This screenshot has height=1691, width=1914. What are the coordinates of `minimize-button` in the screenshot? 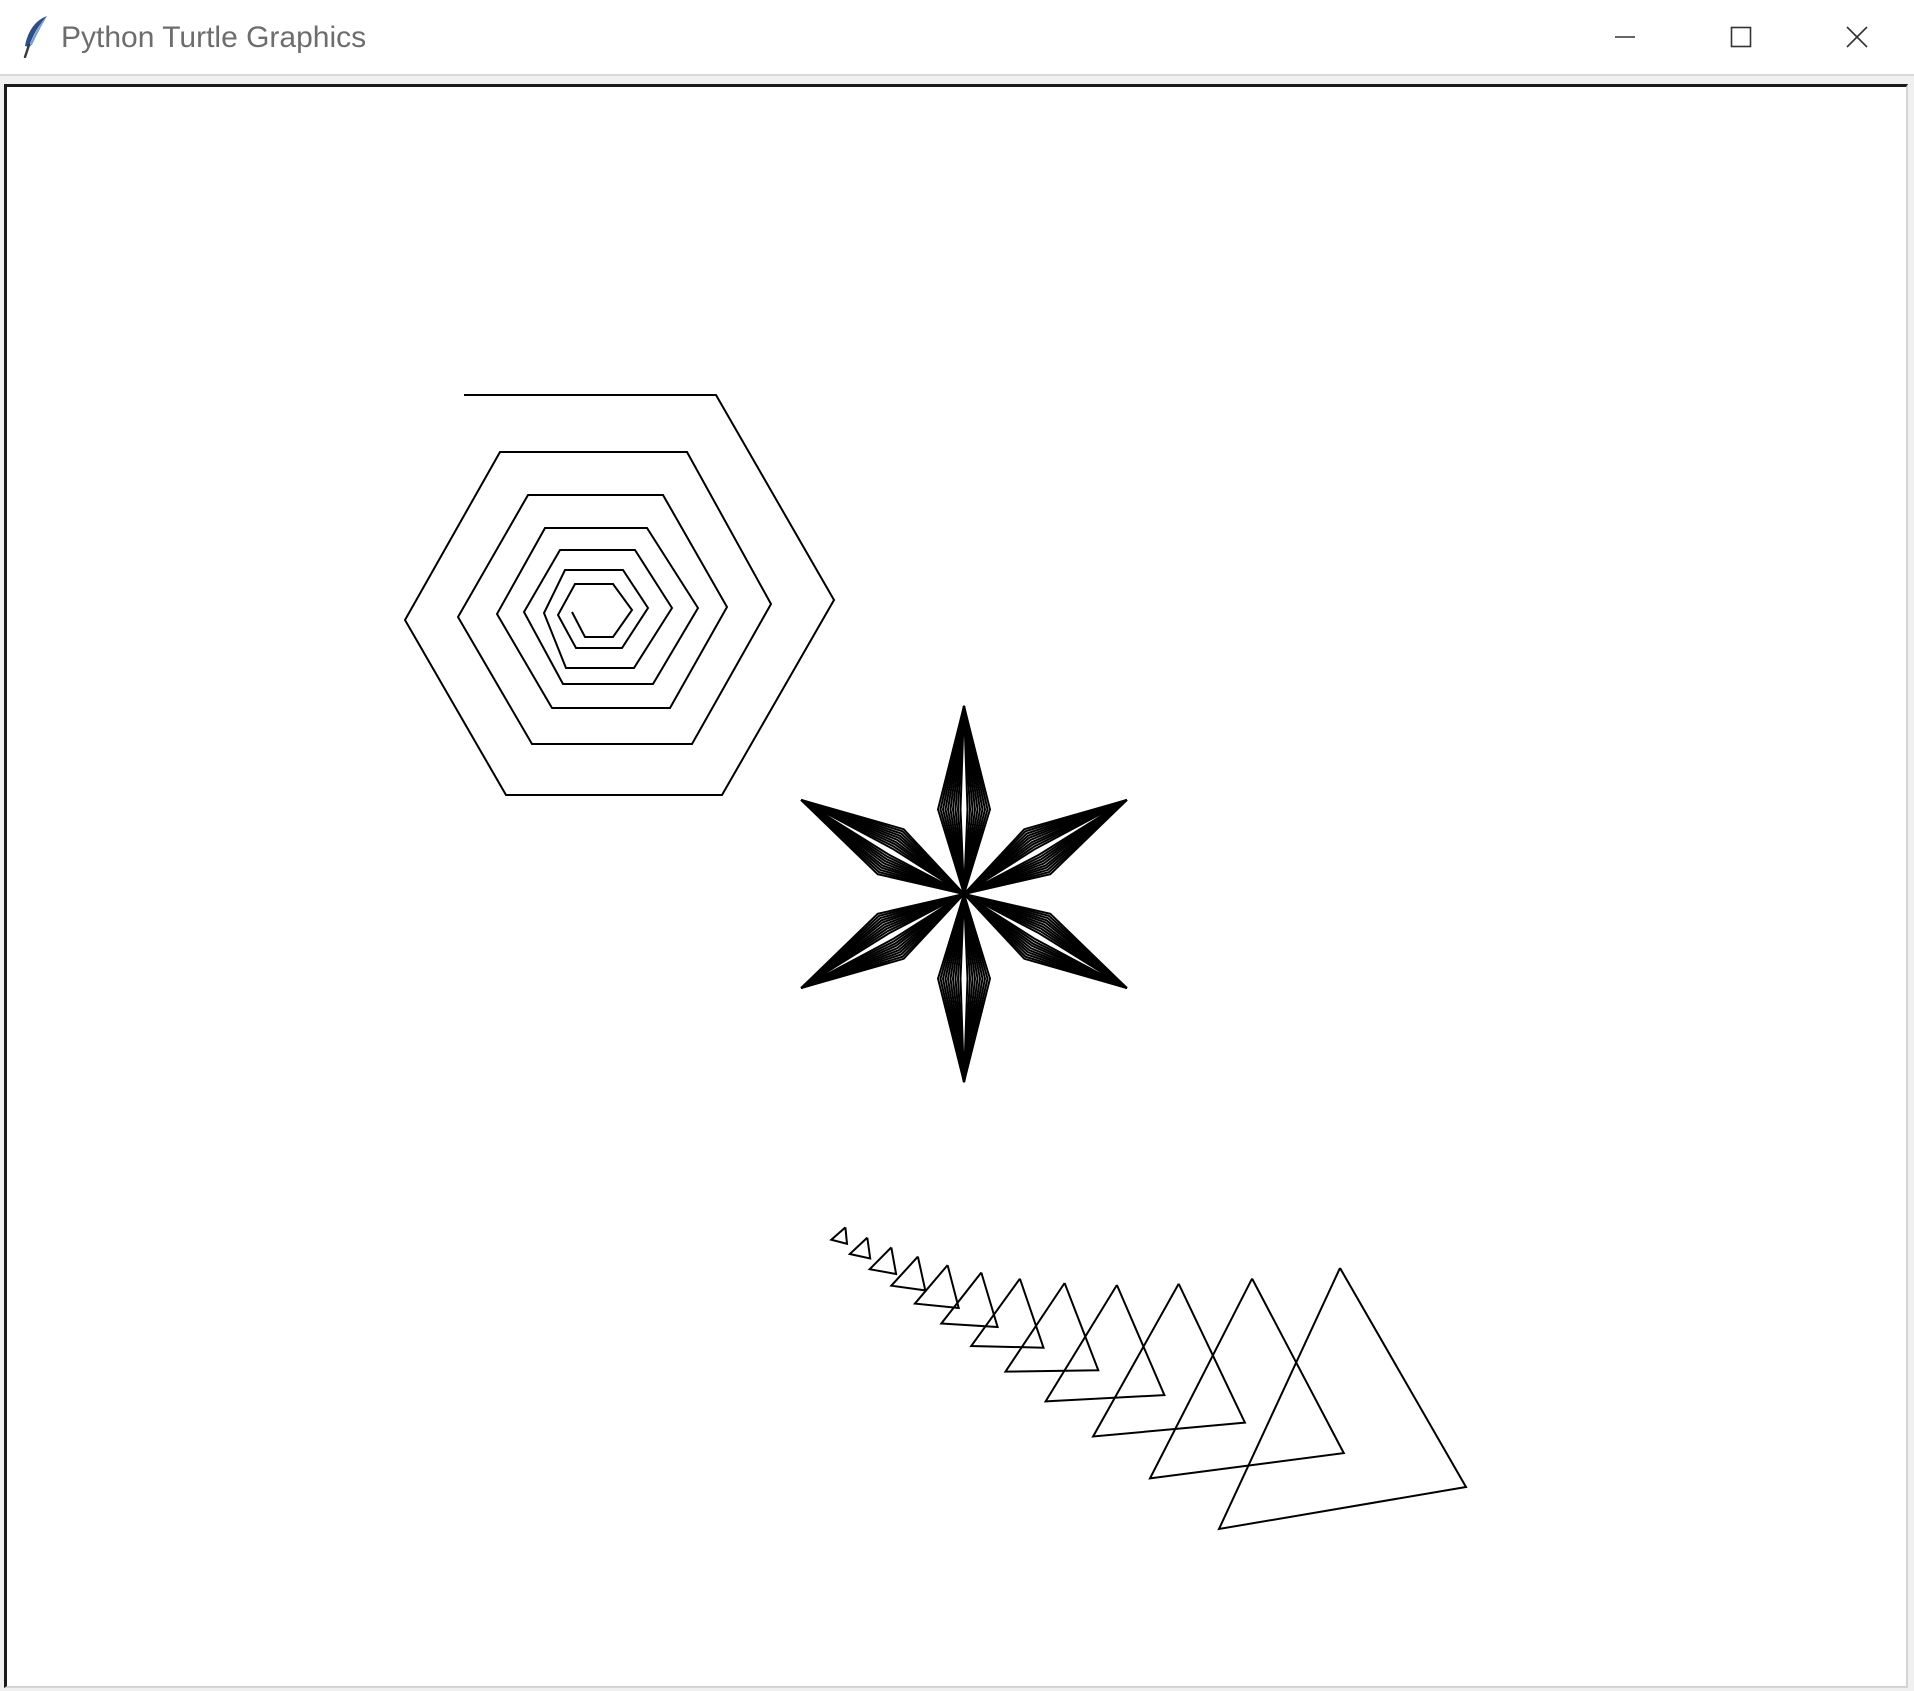 It's located at (1625, 37).